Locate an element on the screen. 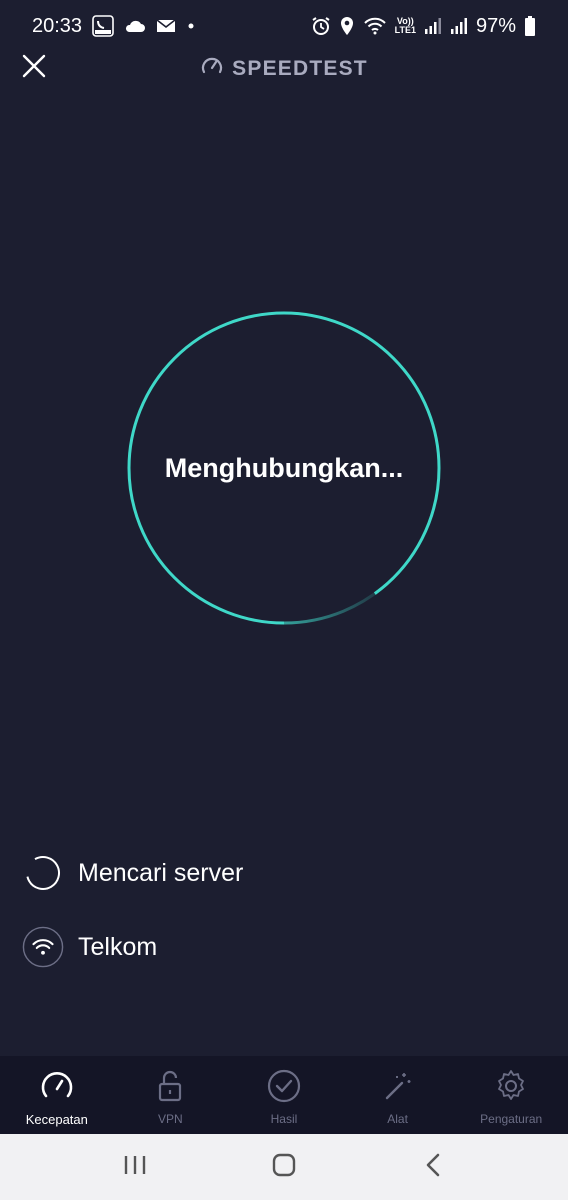 Image resolution: width=568 pixels, height=1200 pixels. tab-kecepatan: Kecepatan is located at coordinates (57, 1095).